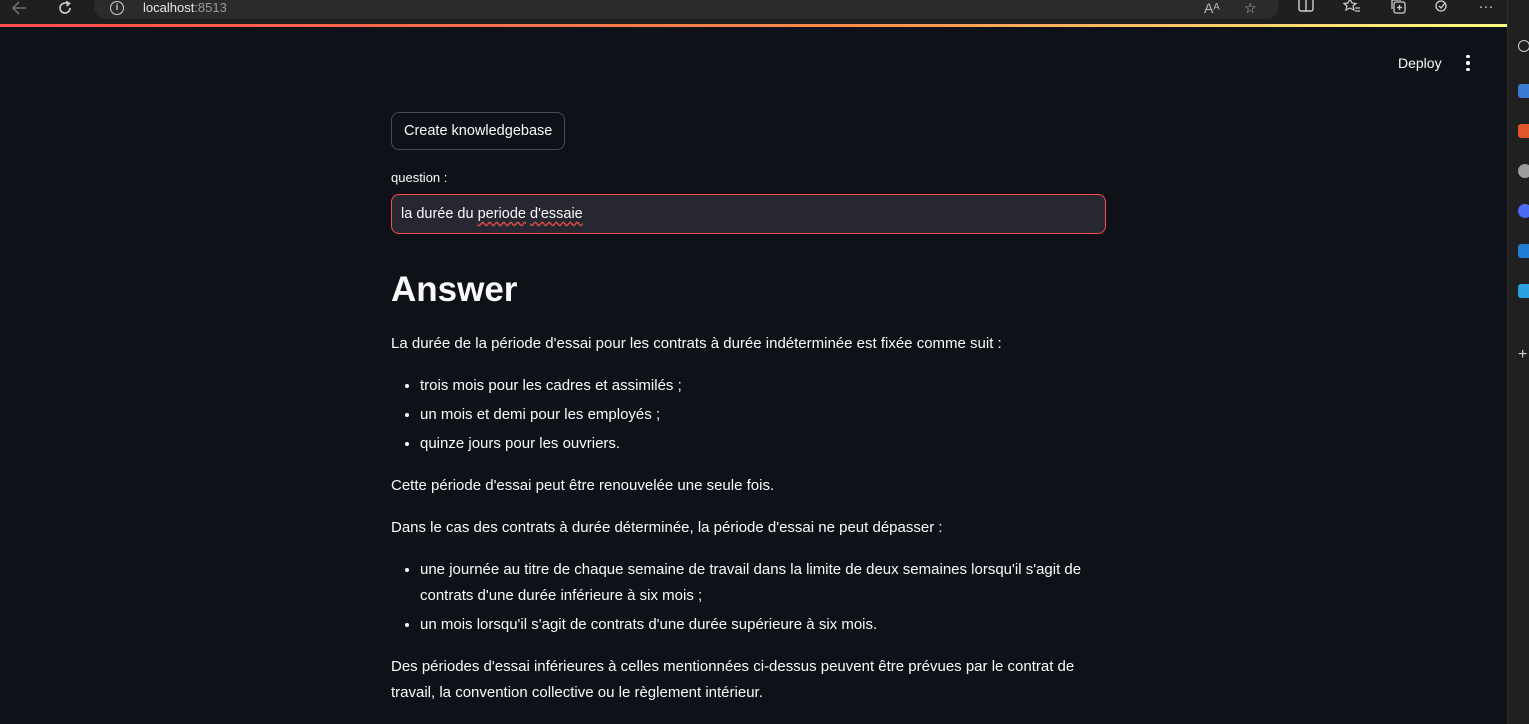 This screenshot has height=724, width=1529. What do you see at coordinates (19, 8) in the screenshot?
I see `back-icon` at bounding box center [19, 8].